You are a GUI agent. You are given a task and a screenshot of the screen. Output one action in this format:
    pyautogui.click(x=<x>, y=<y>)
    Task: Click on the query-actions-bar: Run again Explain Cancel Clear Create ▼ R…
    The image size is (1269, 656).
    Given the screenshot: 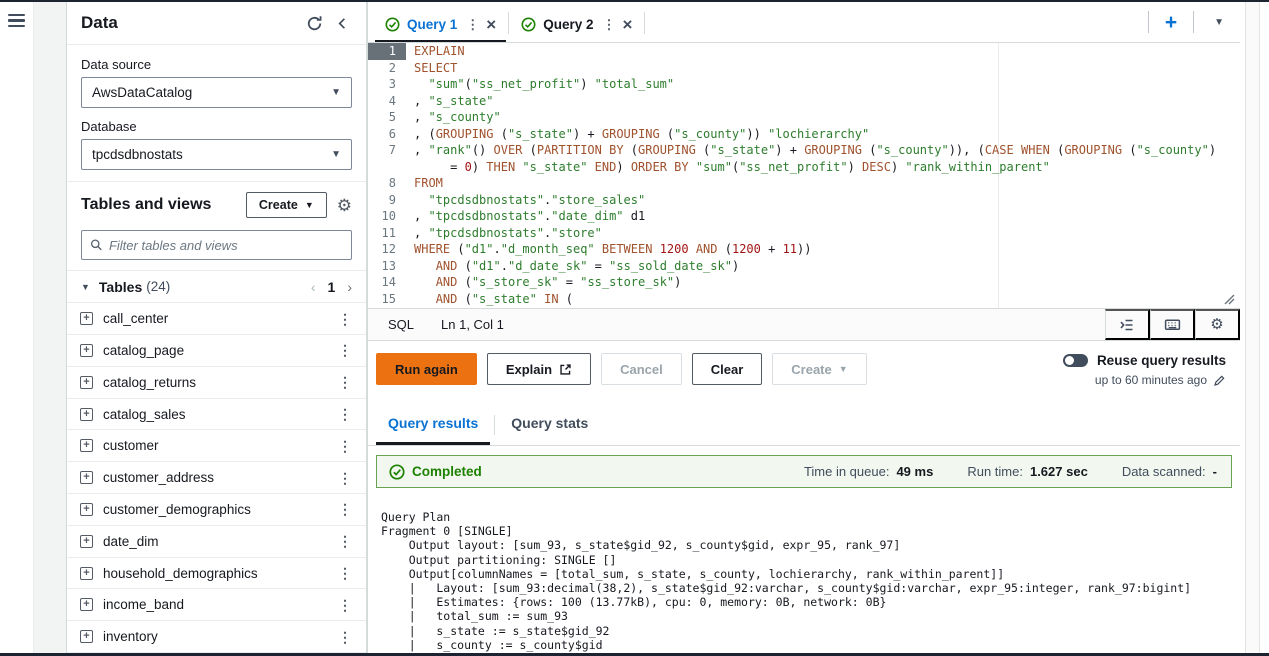 What is the action you would take?
    pyautogui.click(x=804, y=372)
    